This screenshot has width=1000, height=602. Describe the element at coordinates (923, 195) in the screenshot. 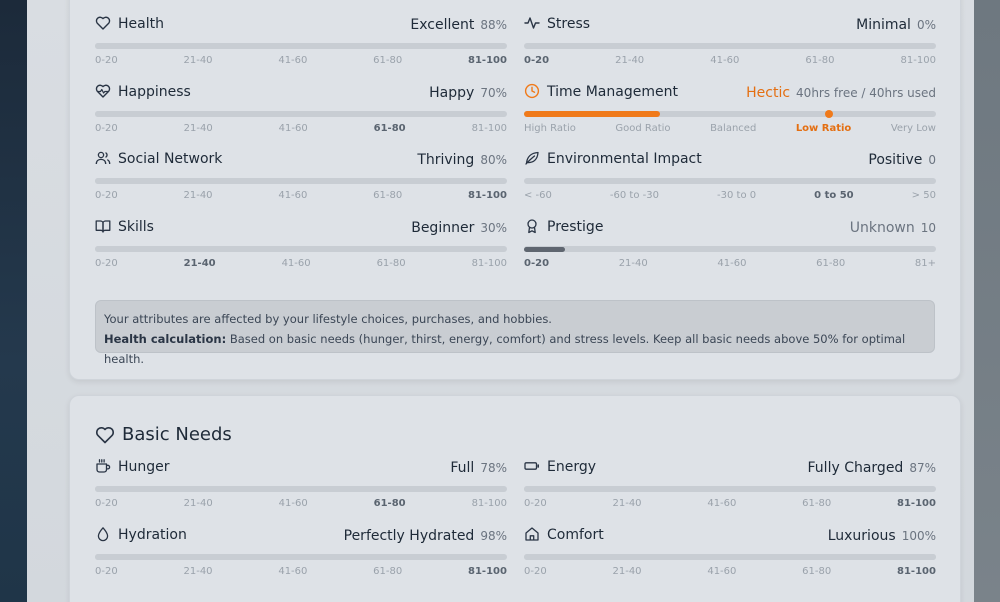

I see `range-tick-label: > 50` at that location.